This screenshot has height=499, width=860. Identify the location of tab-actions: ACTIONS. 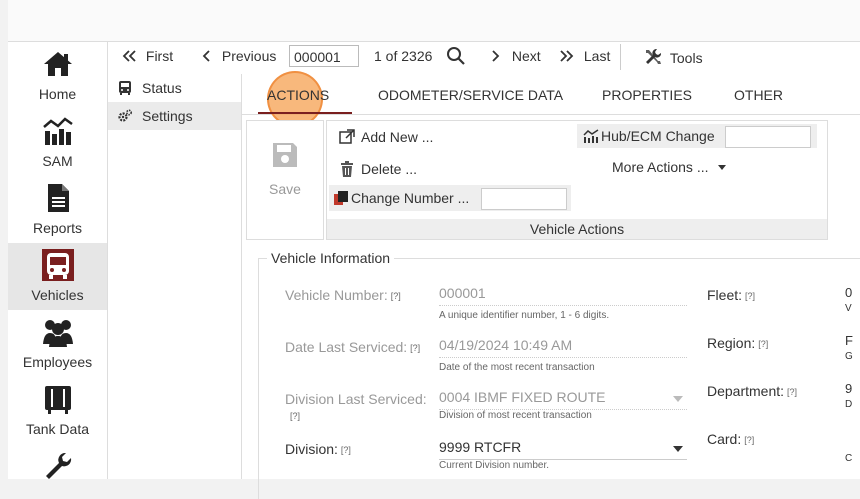
(298, 95).